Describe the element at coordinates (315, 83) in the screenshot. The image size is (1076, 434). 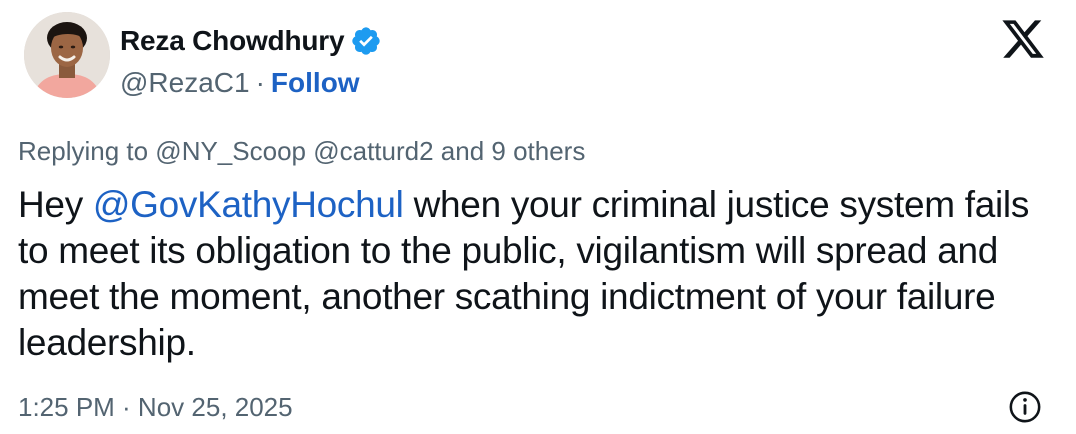
I see `follow-button: Follow` at that location.